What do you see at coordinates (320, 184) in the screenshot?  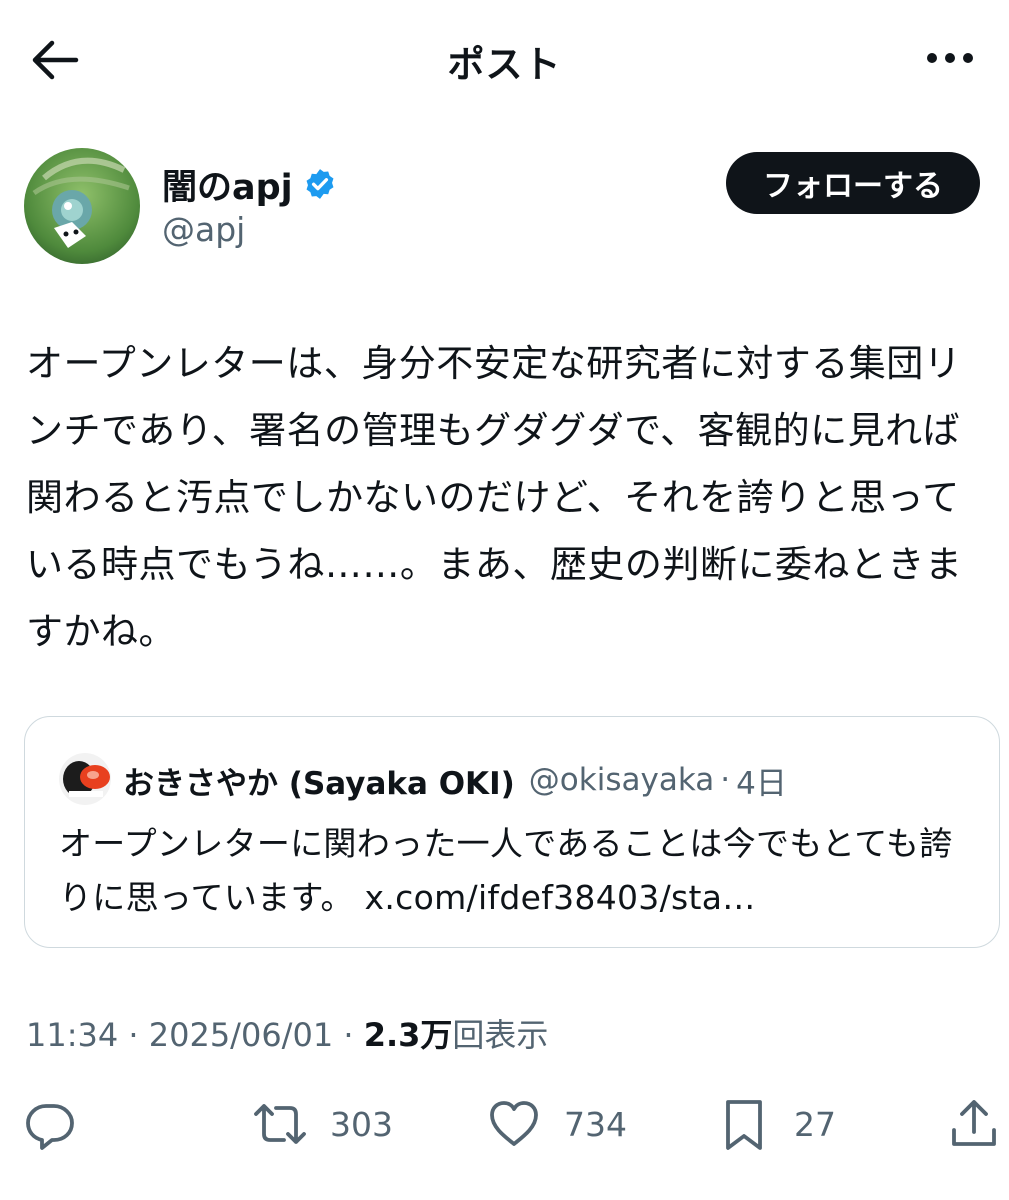 I see `verified-badge-icon` at bounding box center [320, 184].